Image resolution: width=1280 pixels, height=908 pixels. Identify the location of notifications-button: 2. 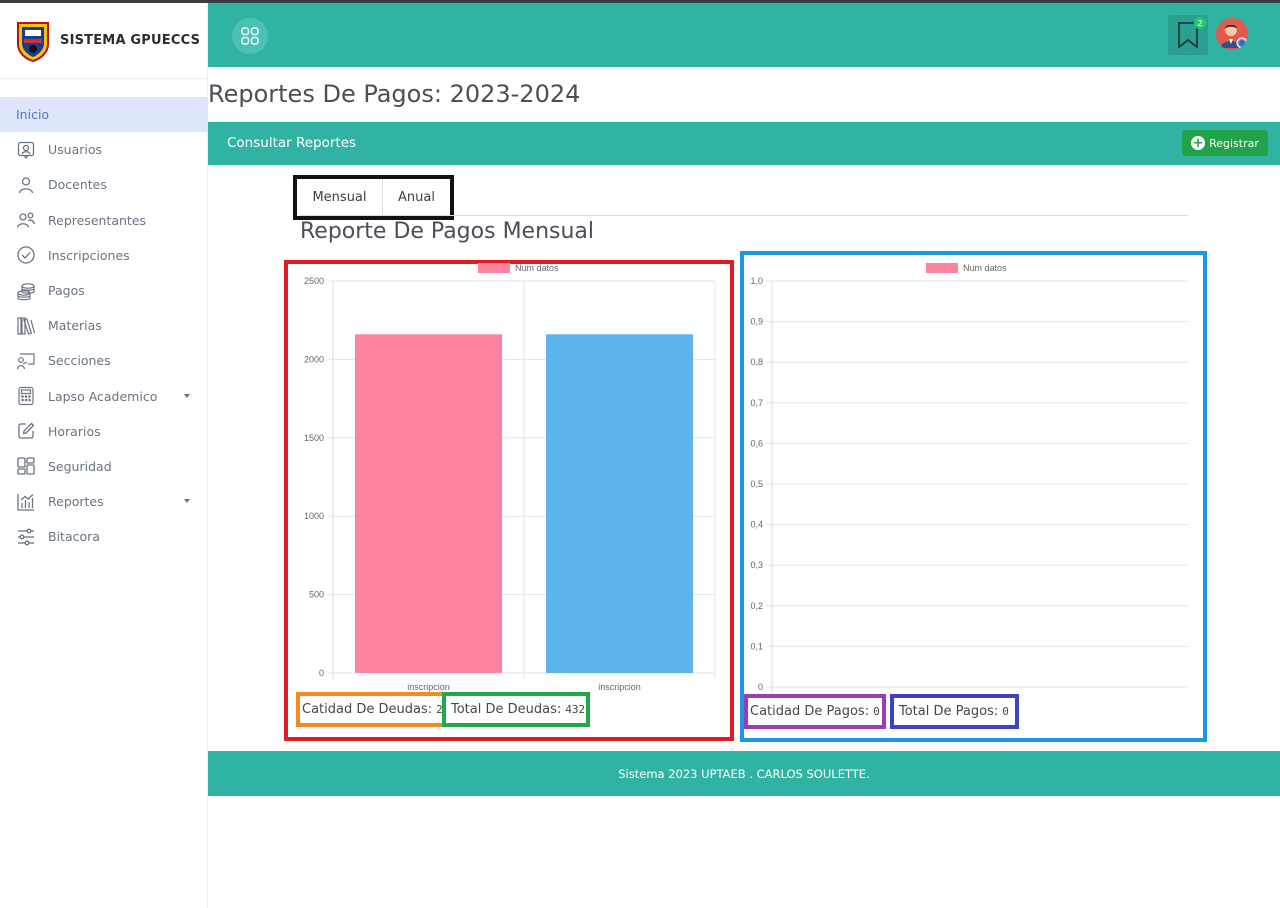
(1188, 35).